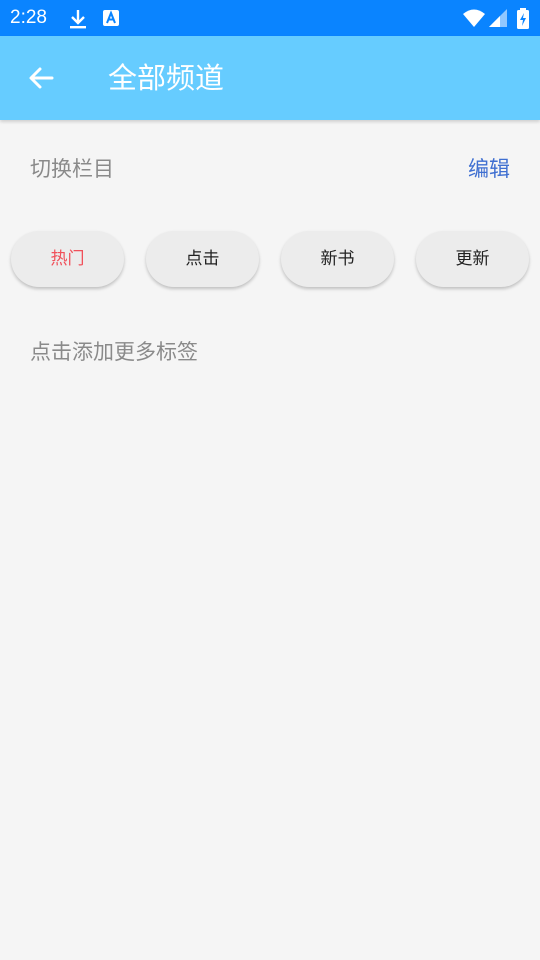  Describe the element at coordinates (474, 18) in the screenshot. I see `wifi-icon` at that location.